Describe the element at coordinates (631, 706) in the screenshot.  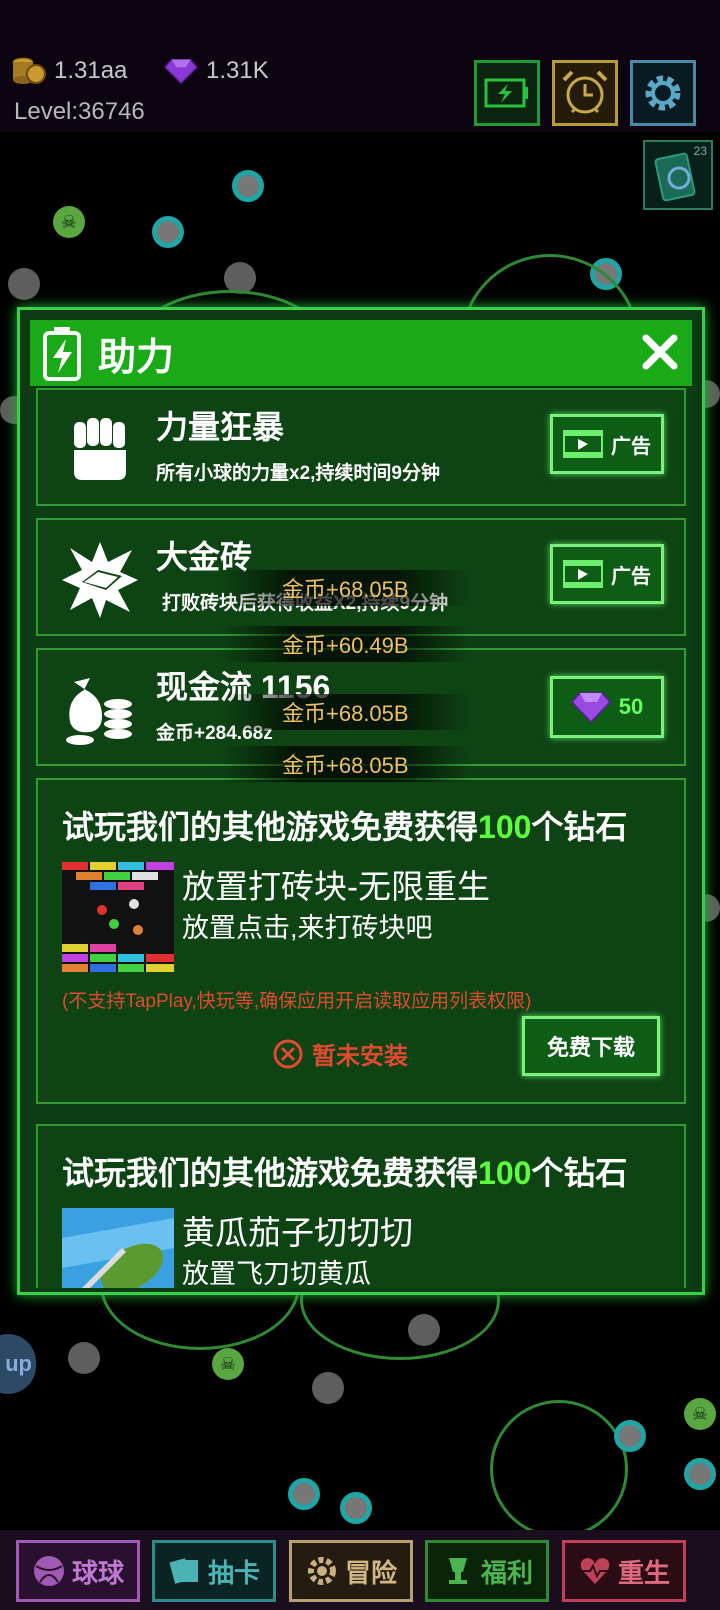
I see `gem-cost: 50` at that location.